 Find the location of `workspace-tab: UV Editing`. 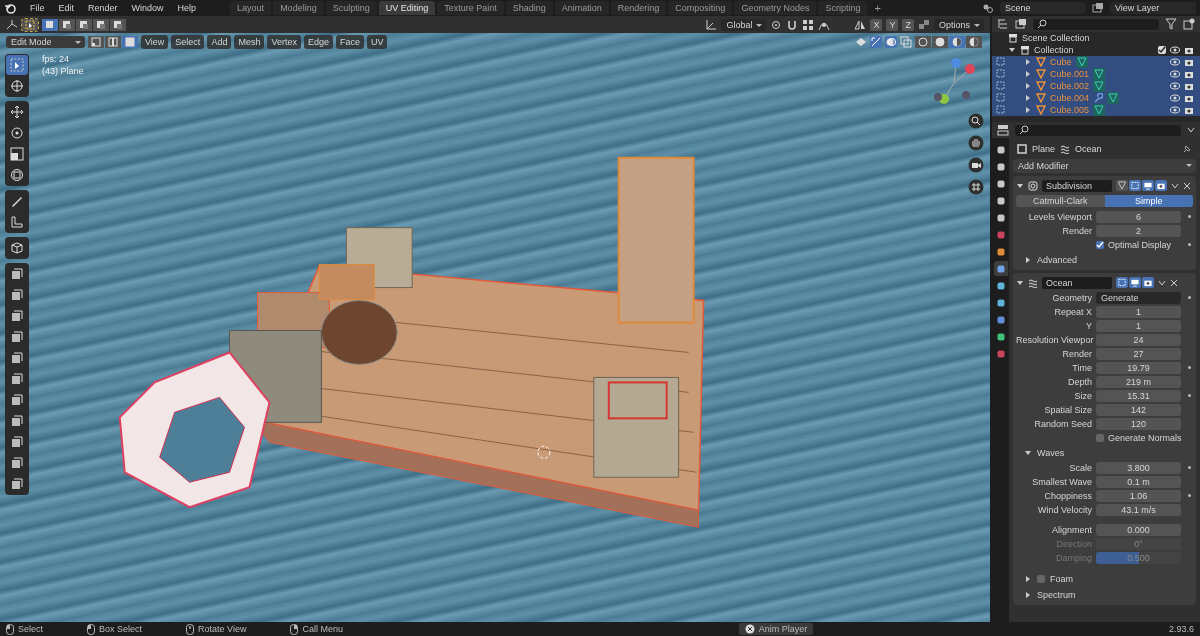

workspace-tab: UV Editing is located at coordinates (407, 8).